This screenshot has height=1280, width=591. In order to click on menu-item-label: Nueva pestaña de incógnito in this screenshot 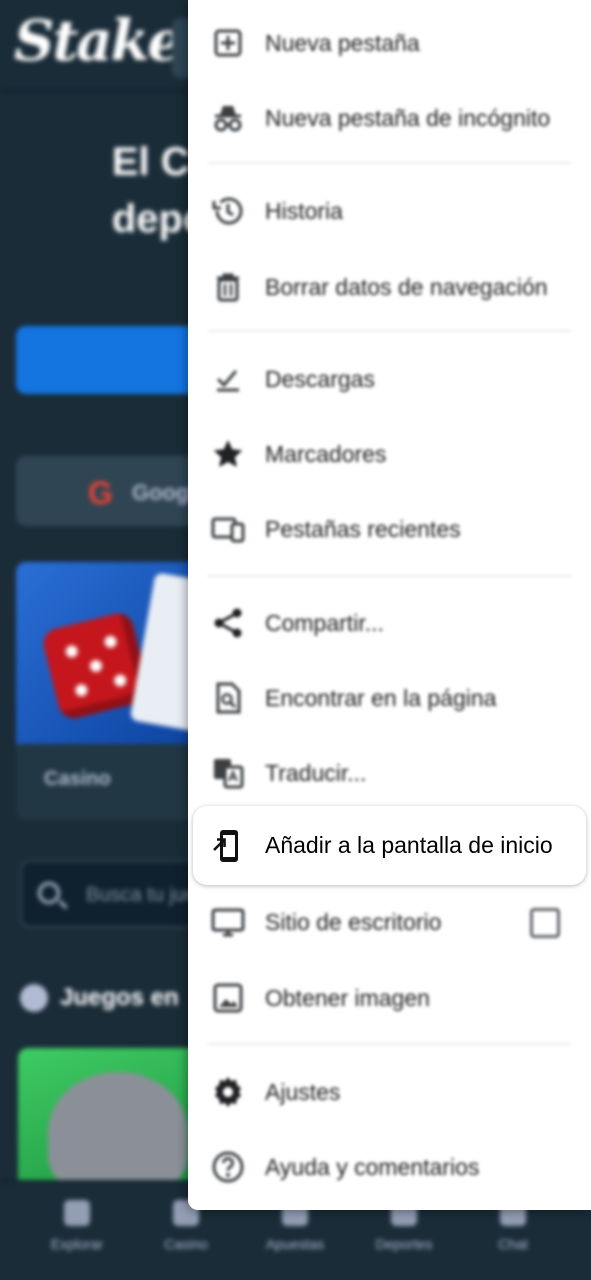, I will do `click(408, 118)`.